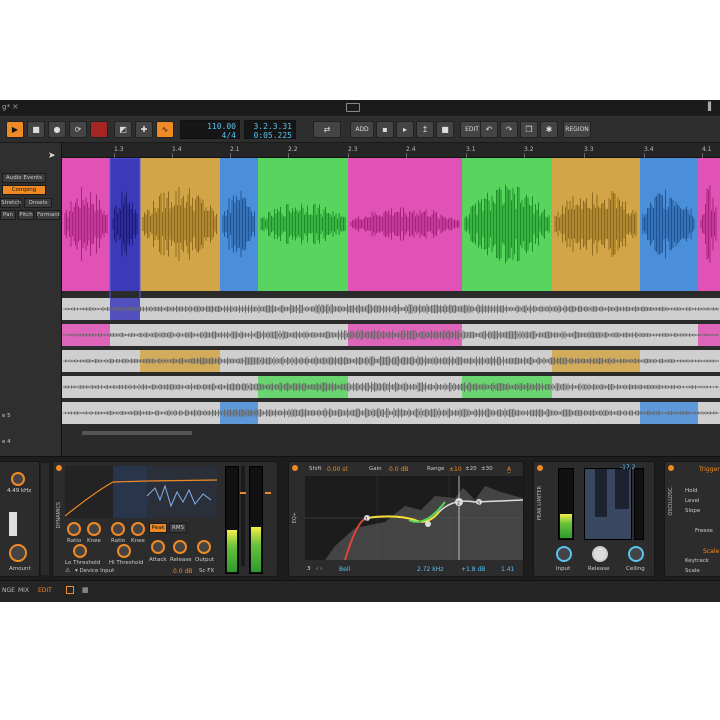  Describe the element at coordinates (165, 129) in the screenshot. I see `automation-icon: ∿` at that location.